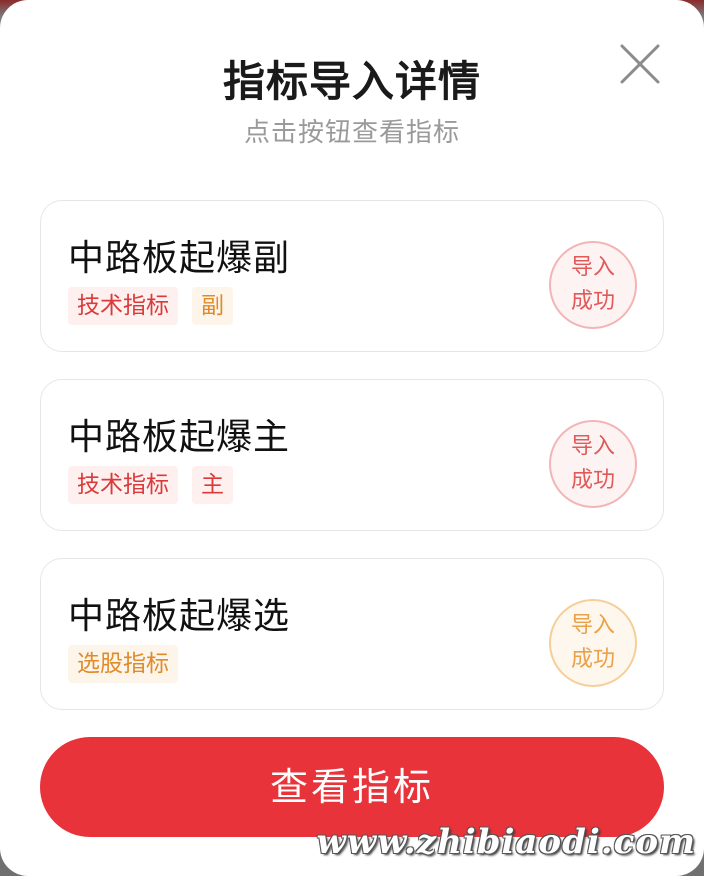  What do you see at coordinates (506, 842) in the screenshot?
I see `site-watermark: www.zhibiaodi.com` at bounding box center [506, 842].